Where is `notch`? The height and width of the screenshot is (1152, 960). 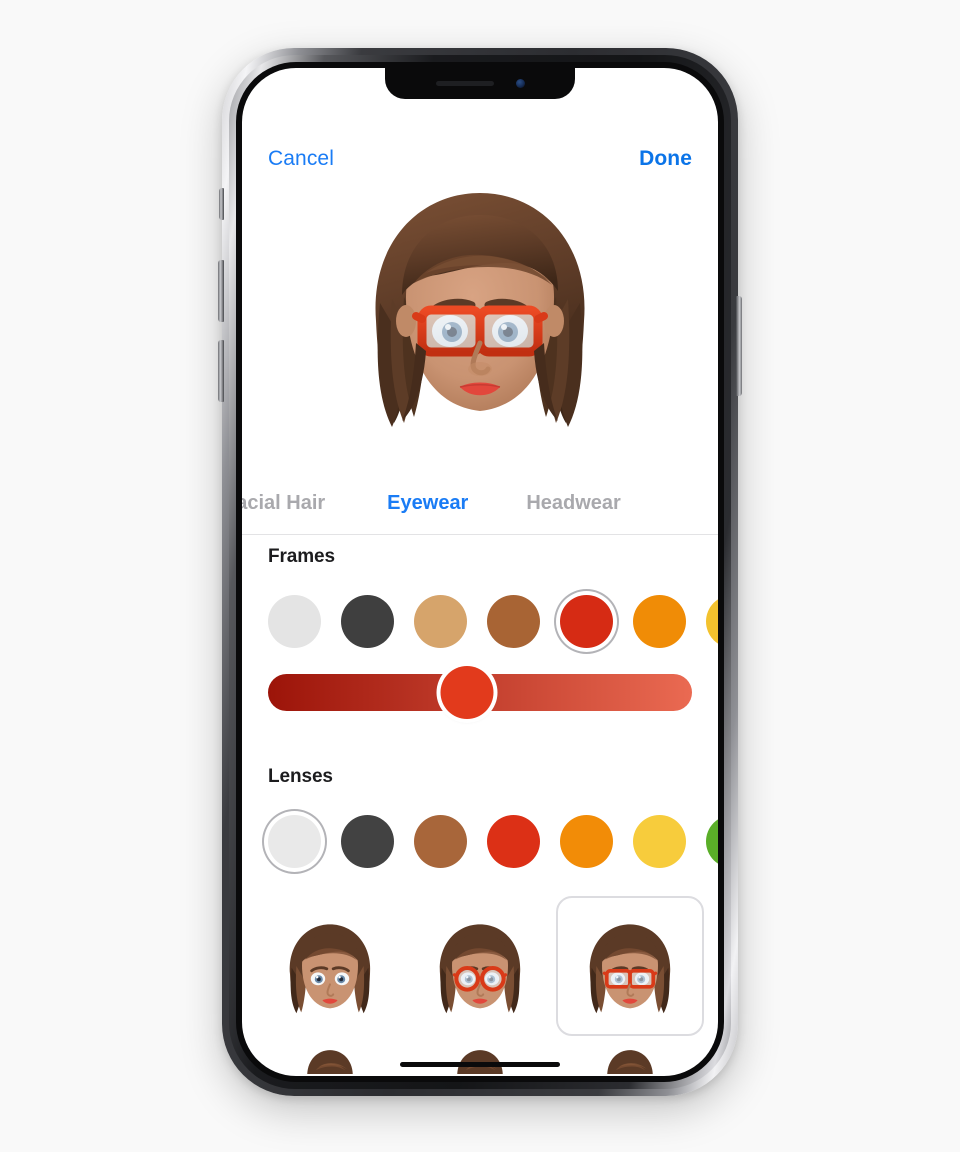 notch is located at coordinates (480, 83).